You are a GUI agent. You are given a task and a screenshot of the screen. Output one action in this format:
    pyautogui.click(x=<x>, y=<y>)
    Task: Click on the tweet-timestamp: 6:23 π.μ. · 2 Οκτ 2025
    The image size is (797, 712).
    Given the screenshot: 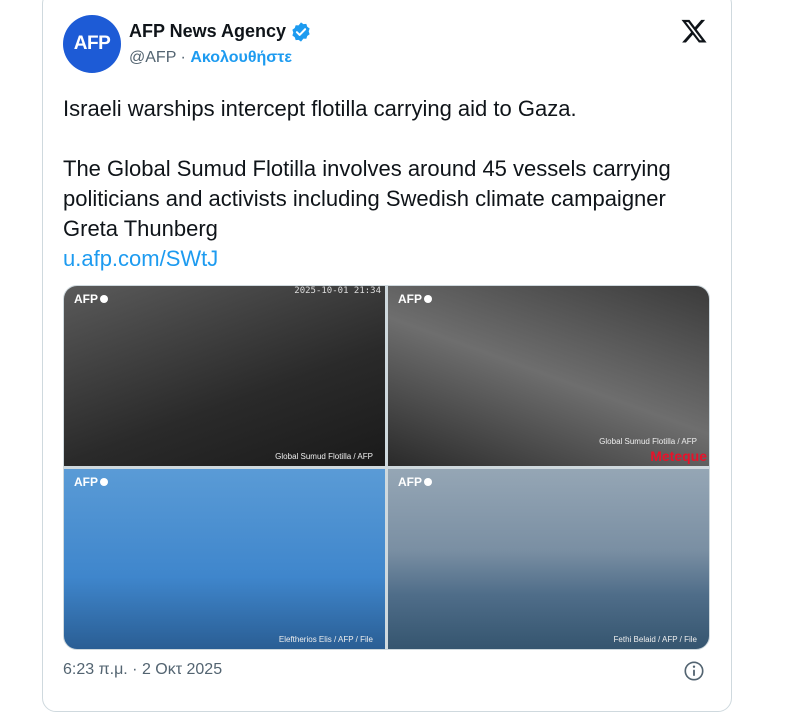 What is the action you would take?
    pyautogui.click(x=142, y=670)
    